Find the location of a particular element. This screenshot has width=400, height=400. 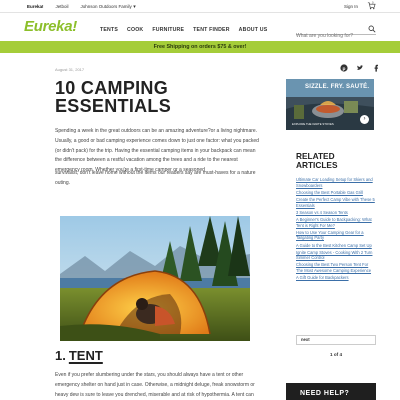

brand-link-johnson: Johnson Outdoors Family is located at coordinates (108, 7).